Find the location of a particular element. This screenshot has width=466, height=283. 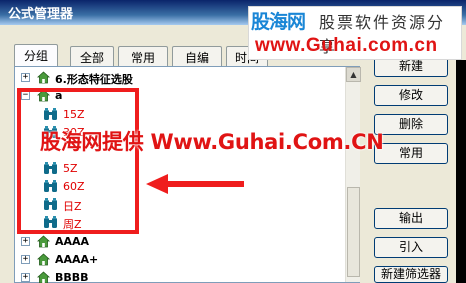

background-chart-strip is located at coordinates (461, 171).